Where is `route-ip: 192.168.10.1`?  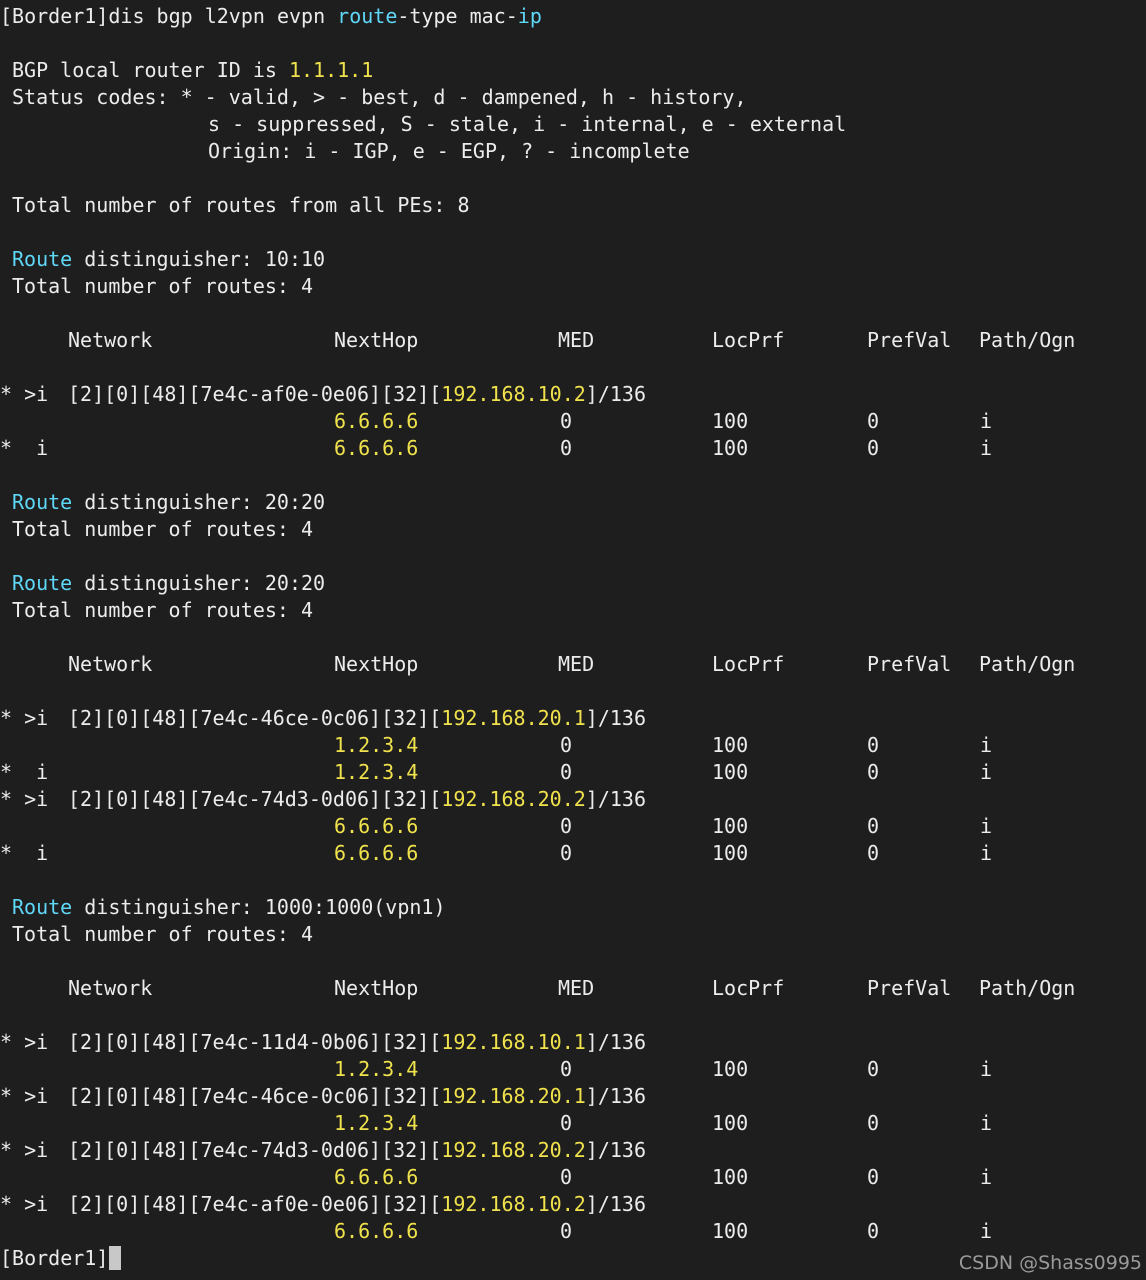 route-ip: 192.168.10.1 is located at coordinates (513, 1042).